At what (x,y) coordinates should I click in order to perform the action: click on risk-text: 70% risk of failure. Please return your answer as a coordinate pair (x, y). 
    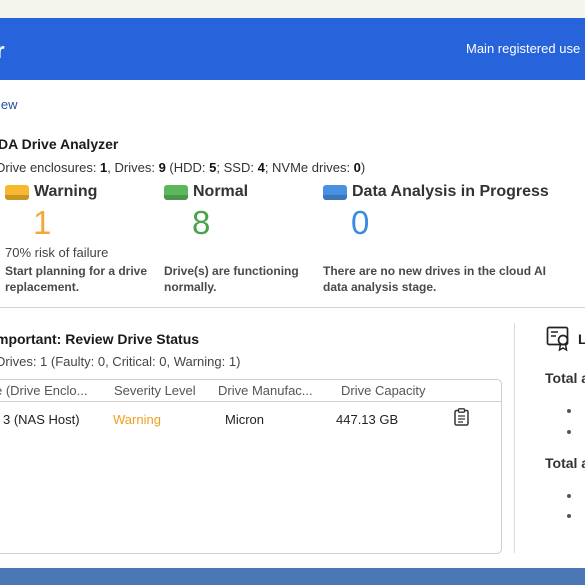
    Looking at the image, I should click on (57, 252).